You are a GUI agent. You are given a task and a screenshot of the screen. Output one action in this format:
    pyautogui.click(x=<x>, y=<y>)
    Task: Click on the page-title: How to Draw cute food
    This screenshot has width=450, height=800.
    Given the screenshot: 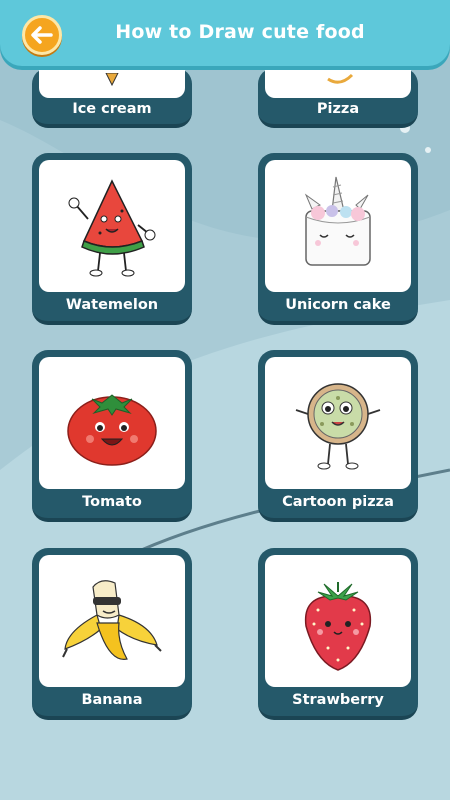 What is the action you would take?
    pyautogui.click(x=240, y=32)
    